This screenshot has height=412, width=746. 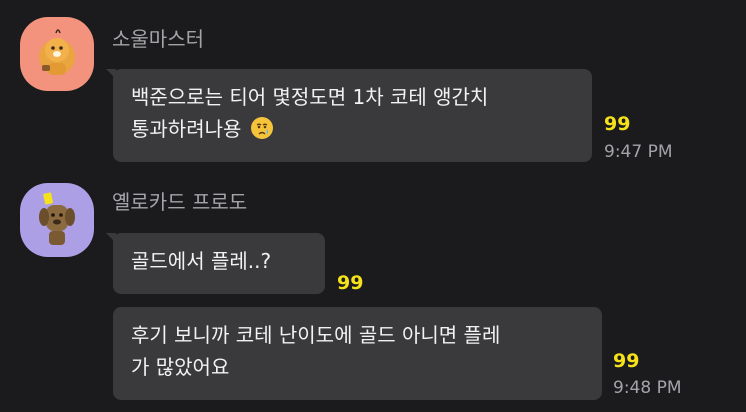 I want to click on message-text-line: 통과하려나용, so click(x=352, y=129).